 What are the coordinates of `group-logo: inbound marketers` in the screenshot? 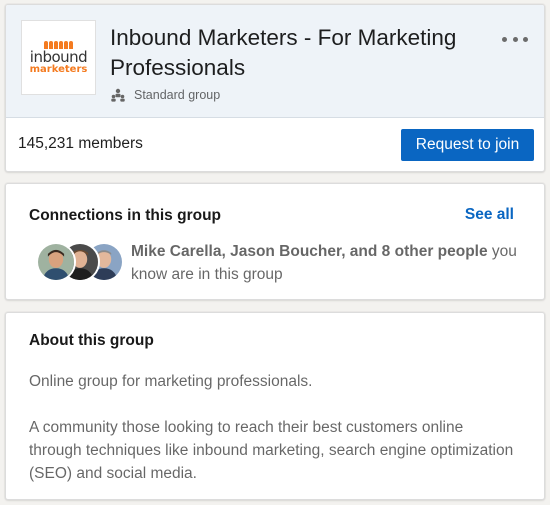 It's located at (58, 57).